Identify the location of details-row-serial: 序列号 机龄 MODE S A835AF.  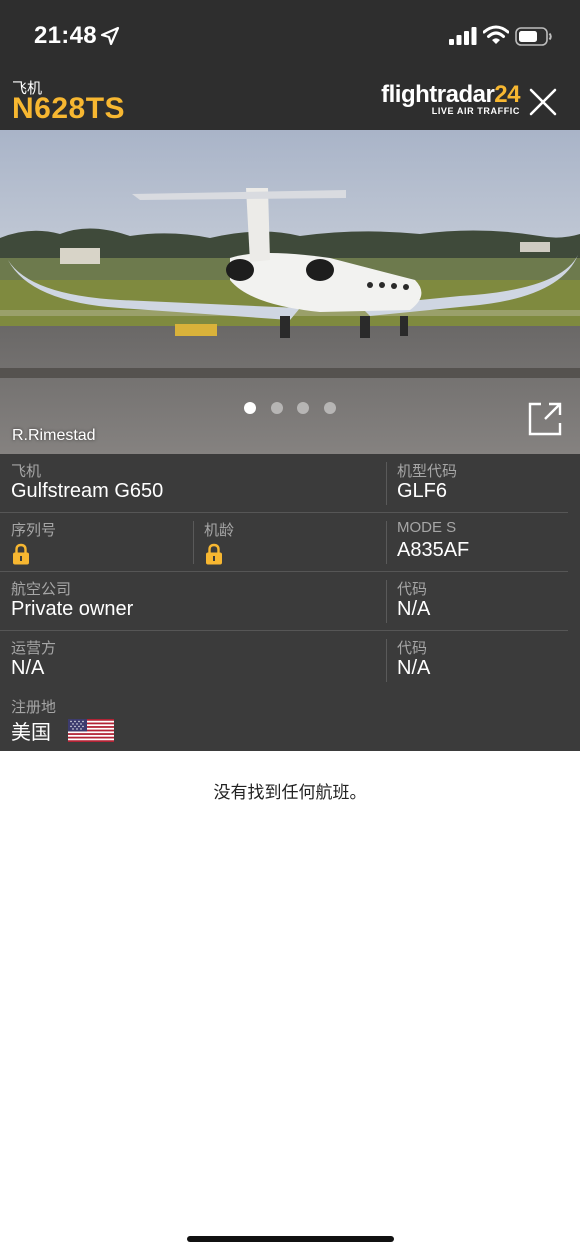
(290, 542).